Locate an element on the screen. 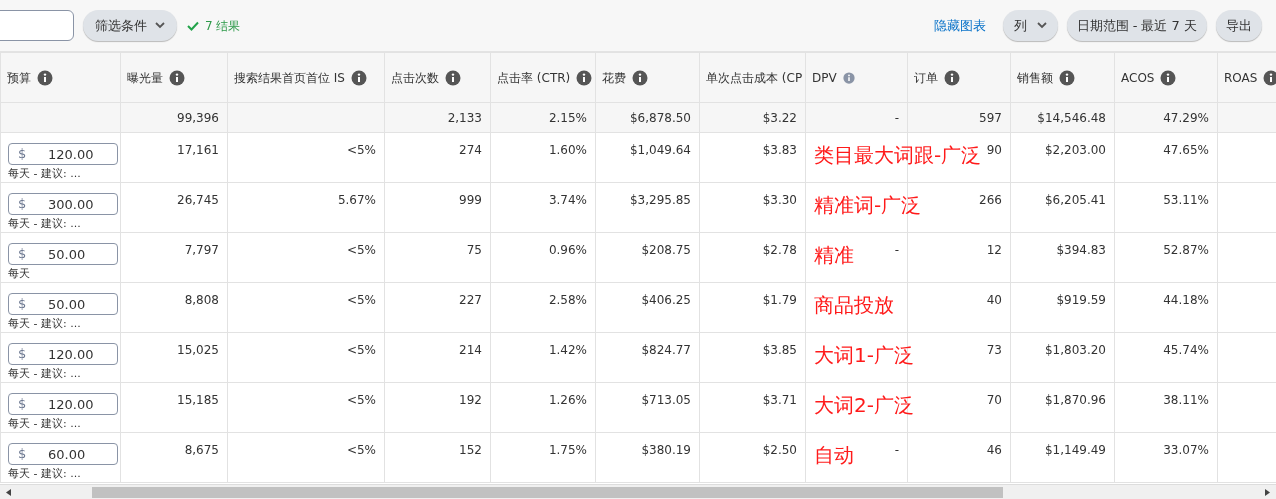  table-cell: 266 is located at coordinates (990, 200).